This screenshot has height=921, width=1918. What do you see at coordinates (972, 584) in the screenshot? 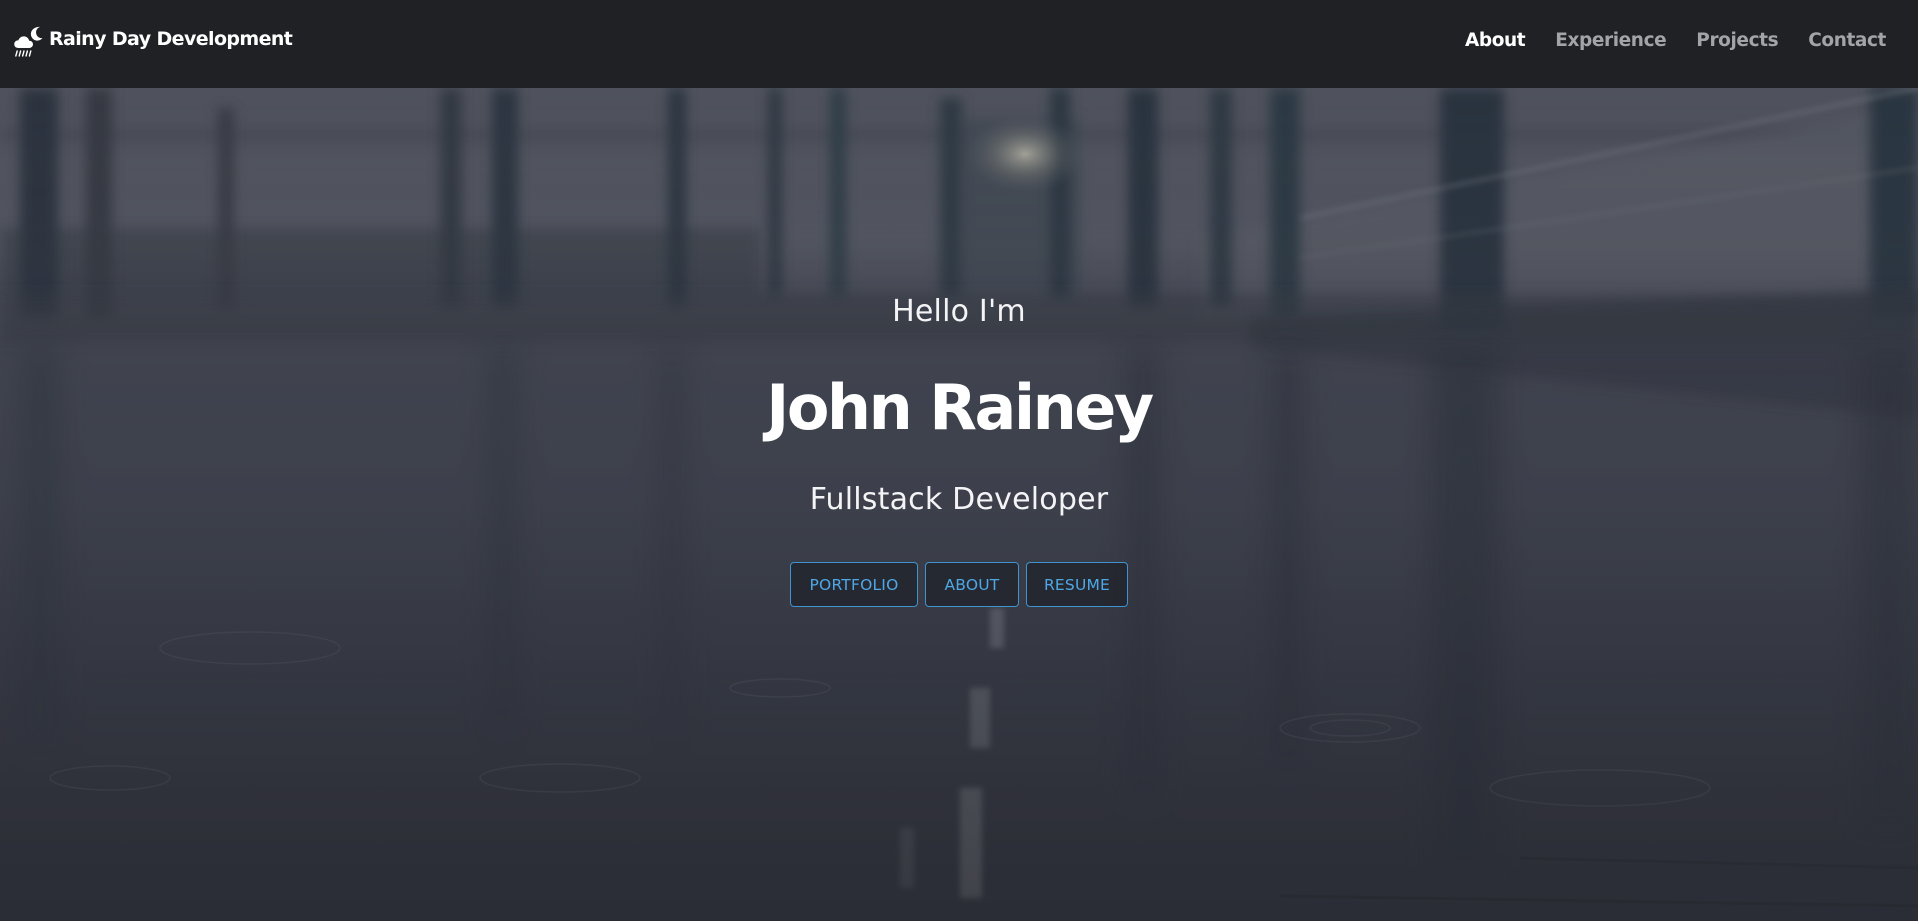
I see `about-button: ABOUT` at bounding box center [972, 584].